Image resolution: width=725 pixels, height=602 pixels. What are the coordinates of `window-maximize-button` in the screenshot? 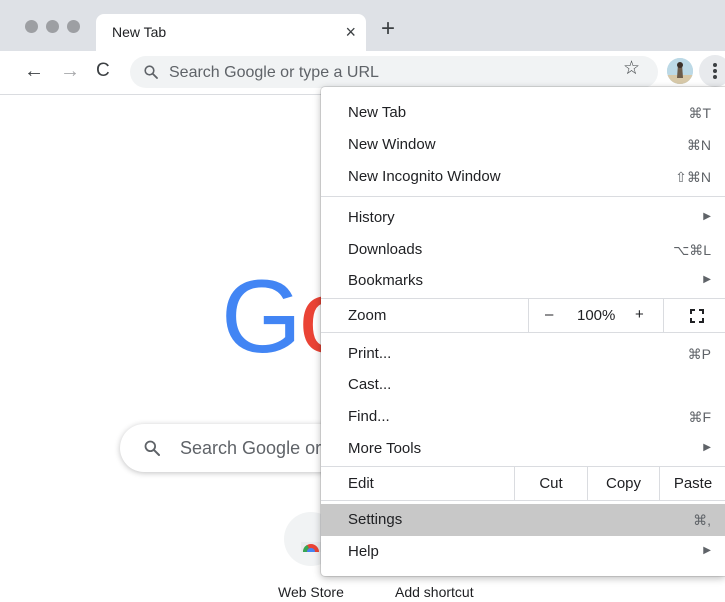 It's located at (73, 26).